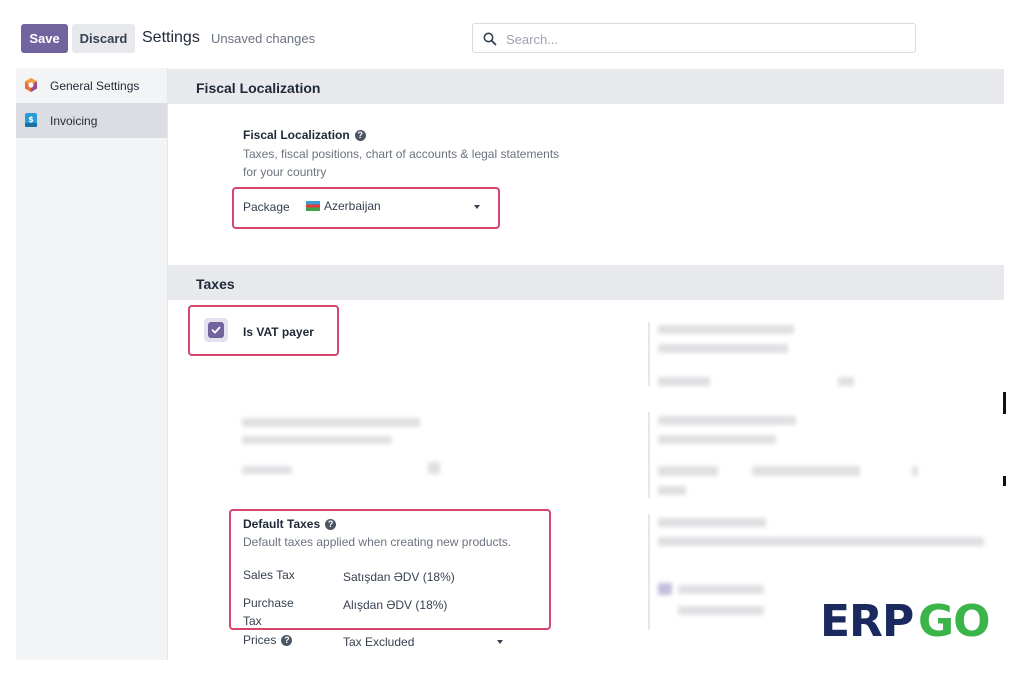 Image resolution: width=1024 pixels, height=677 pixels. What do you see at coordinates (258, 88) in the screenshot?
I see `section-title: Fiscal Localization` at bounding box center [258, 88].